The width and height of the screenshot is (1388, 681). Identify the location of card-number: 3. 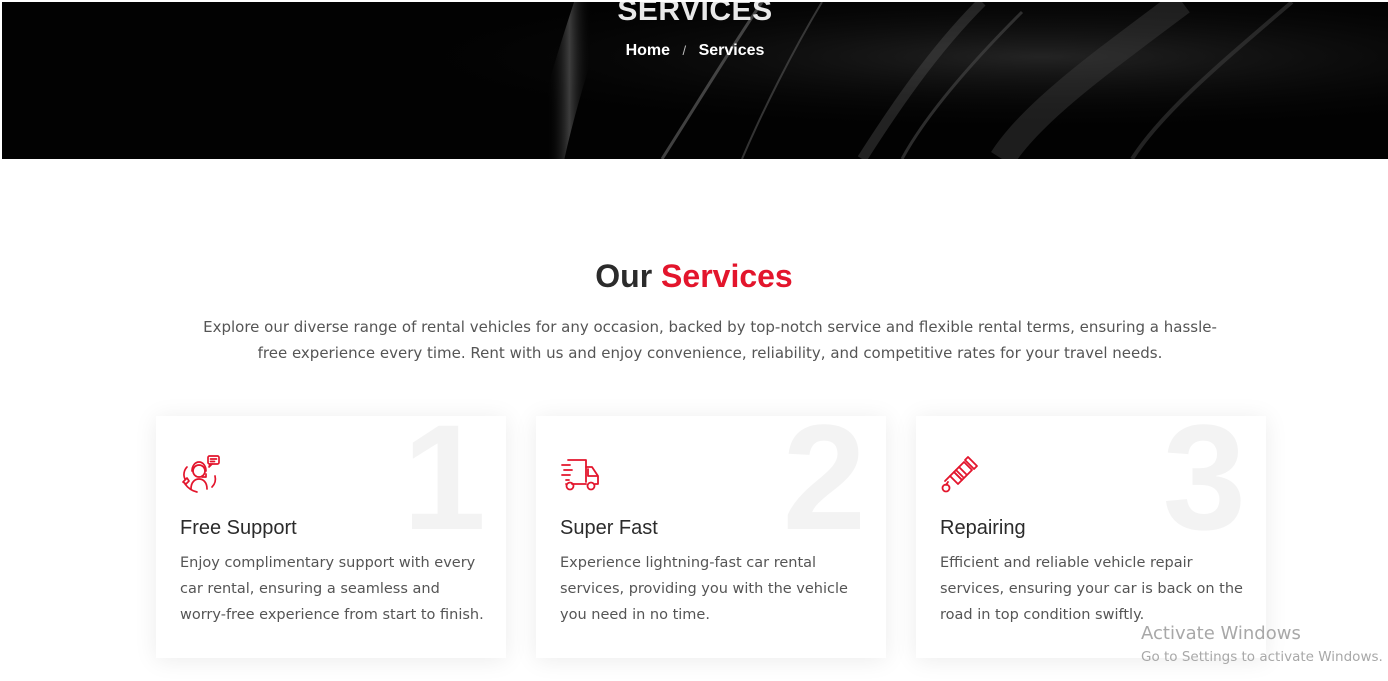
(1204, 488).